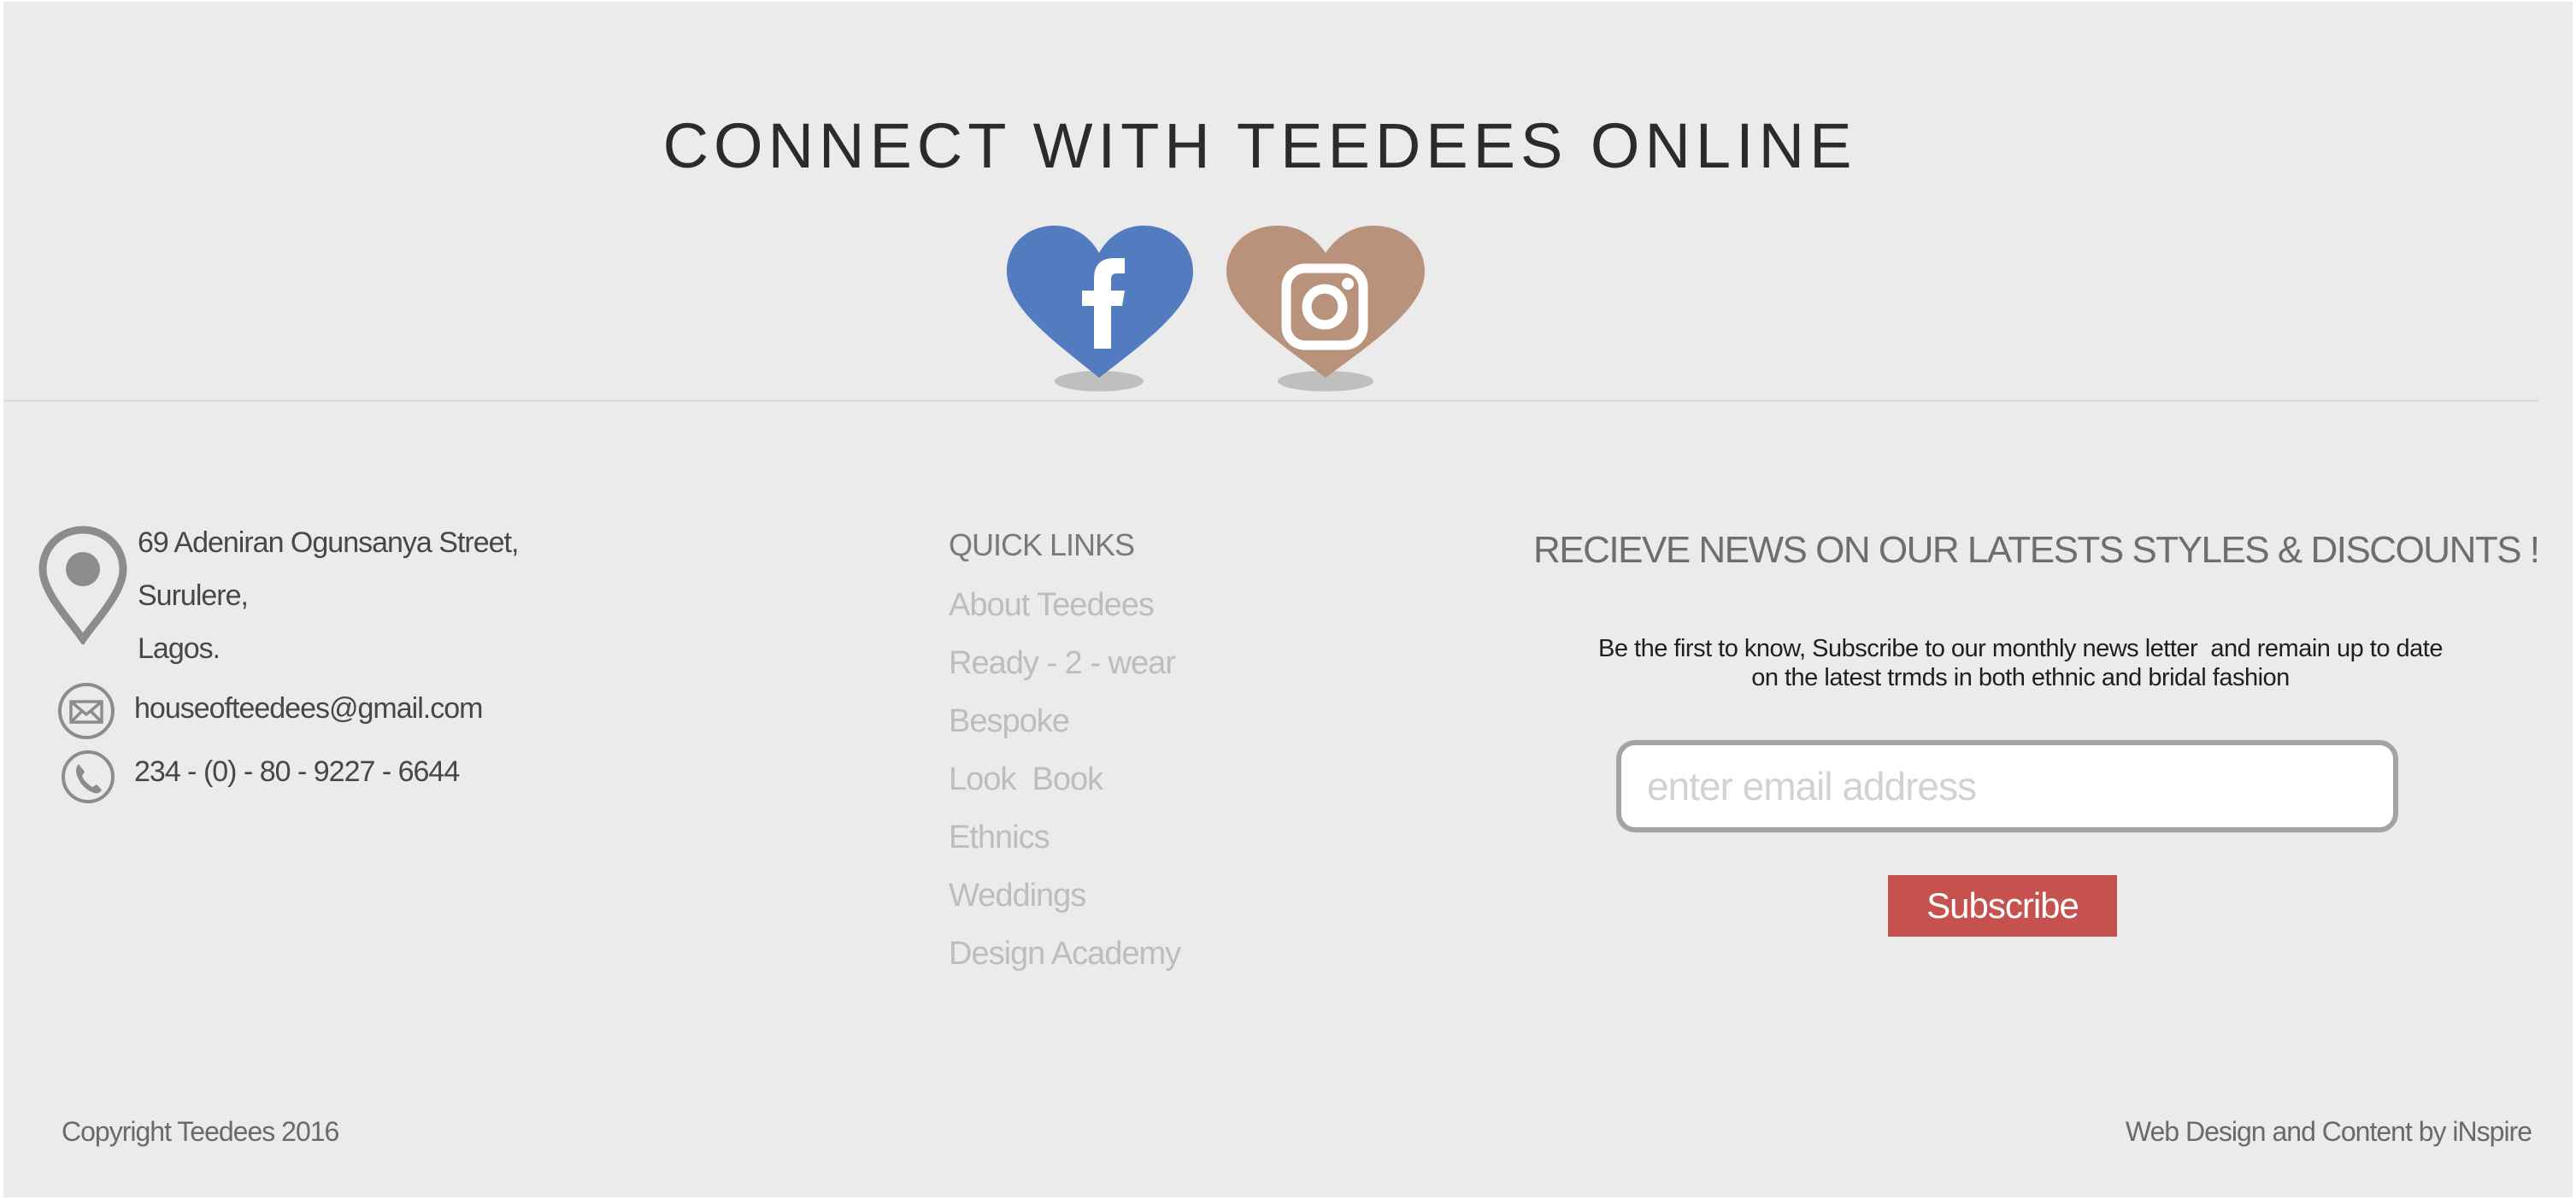 The width and height of the screenshot is (2576, 1199). Describe the element at coordinates (1259, 145) in the screenshot. I see `connect-title: CONNECT WITH TEEDEES ONLINE` at that location.